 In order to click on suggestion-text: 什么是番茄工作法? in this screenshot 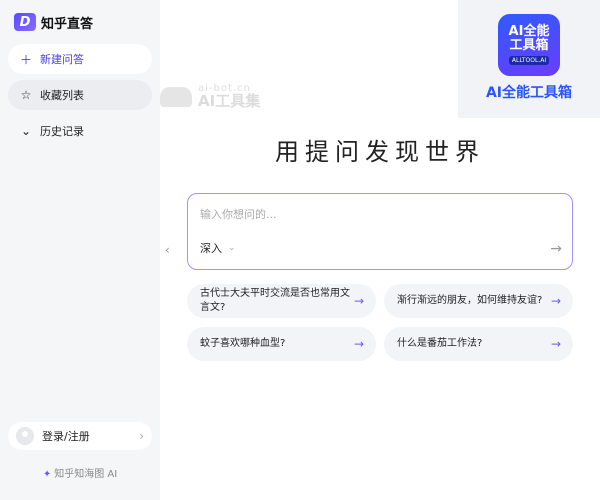, I will do `click(440, 343)`.